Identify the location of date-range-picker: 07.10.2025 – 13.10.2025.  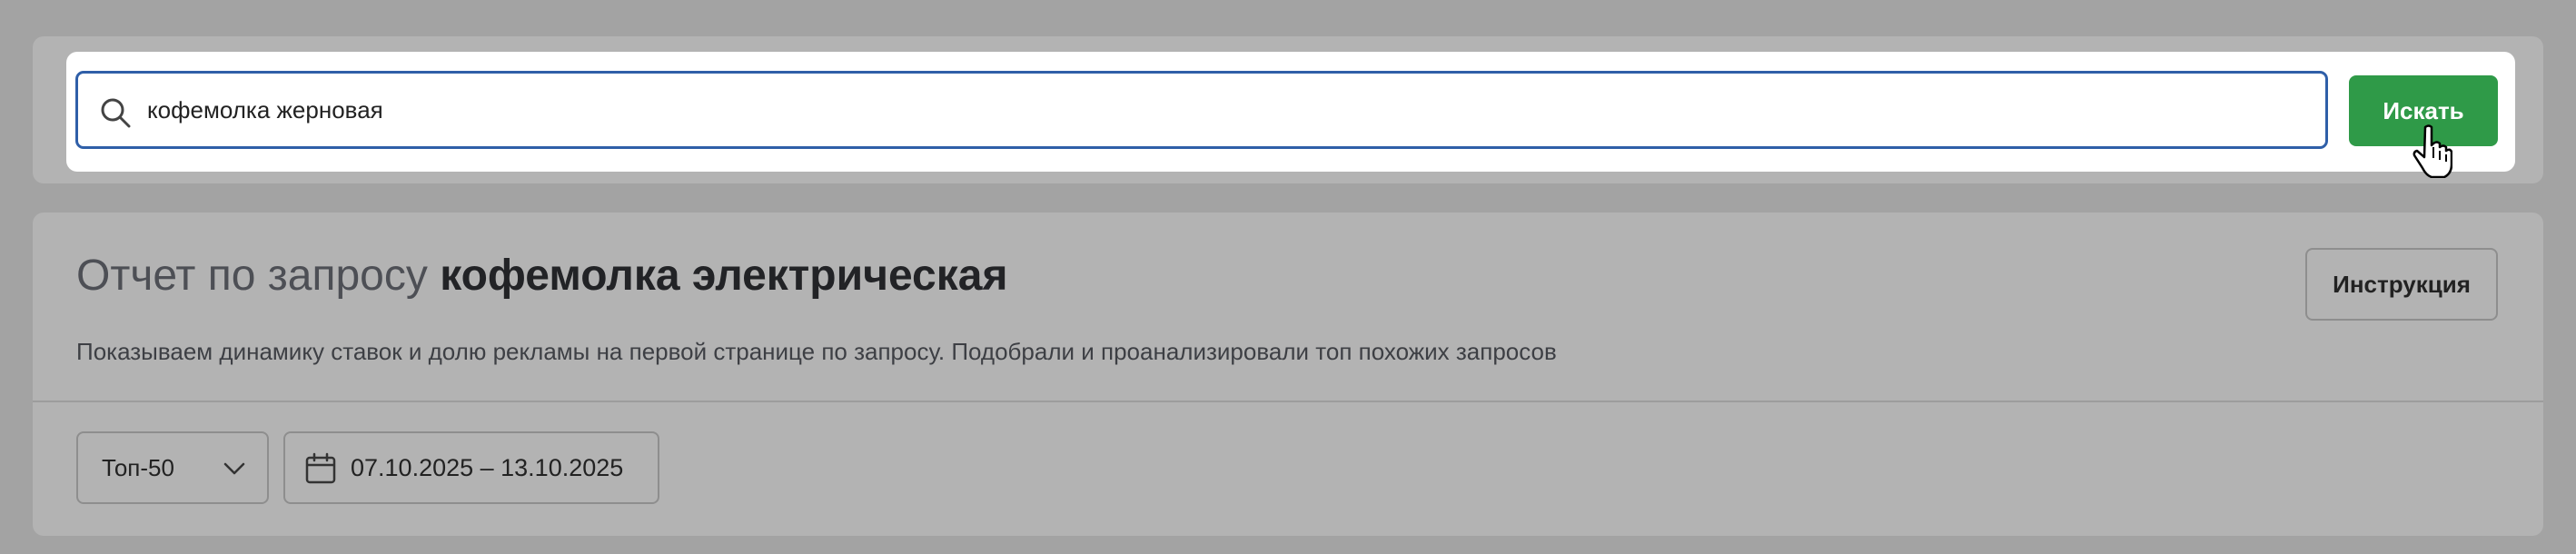
(471, 468).